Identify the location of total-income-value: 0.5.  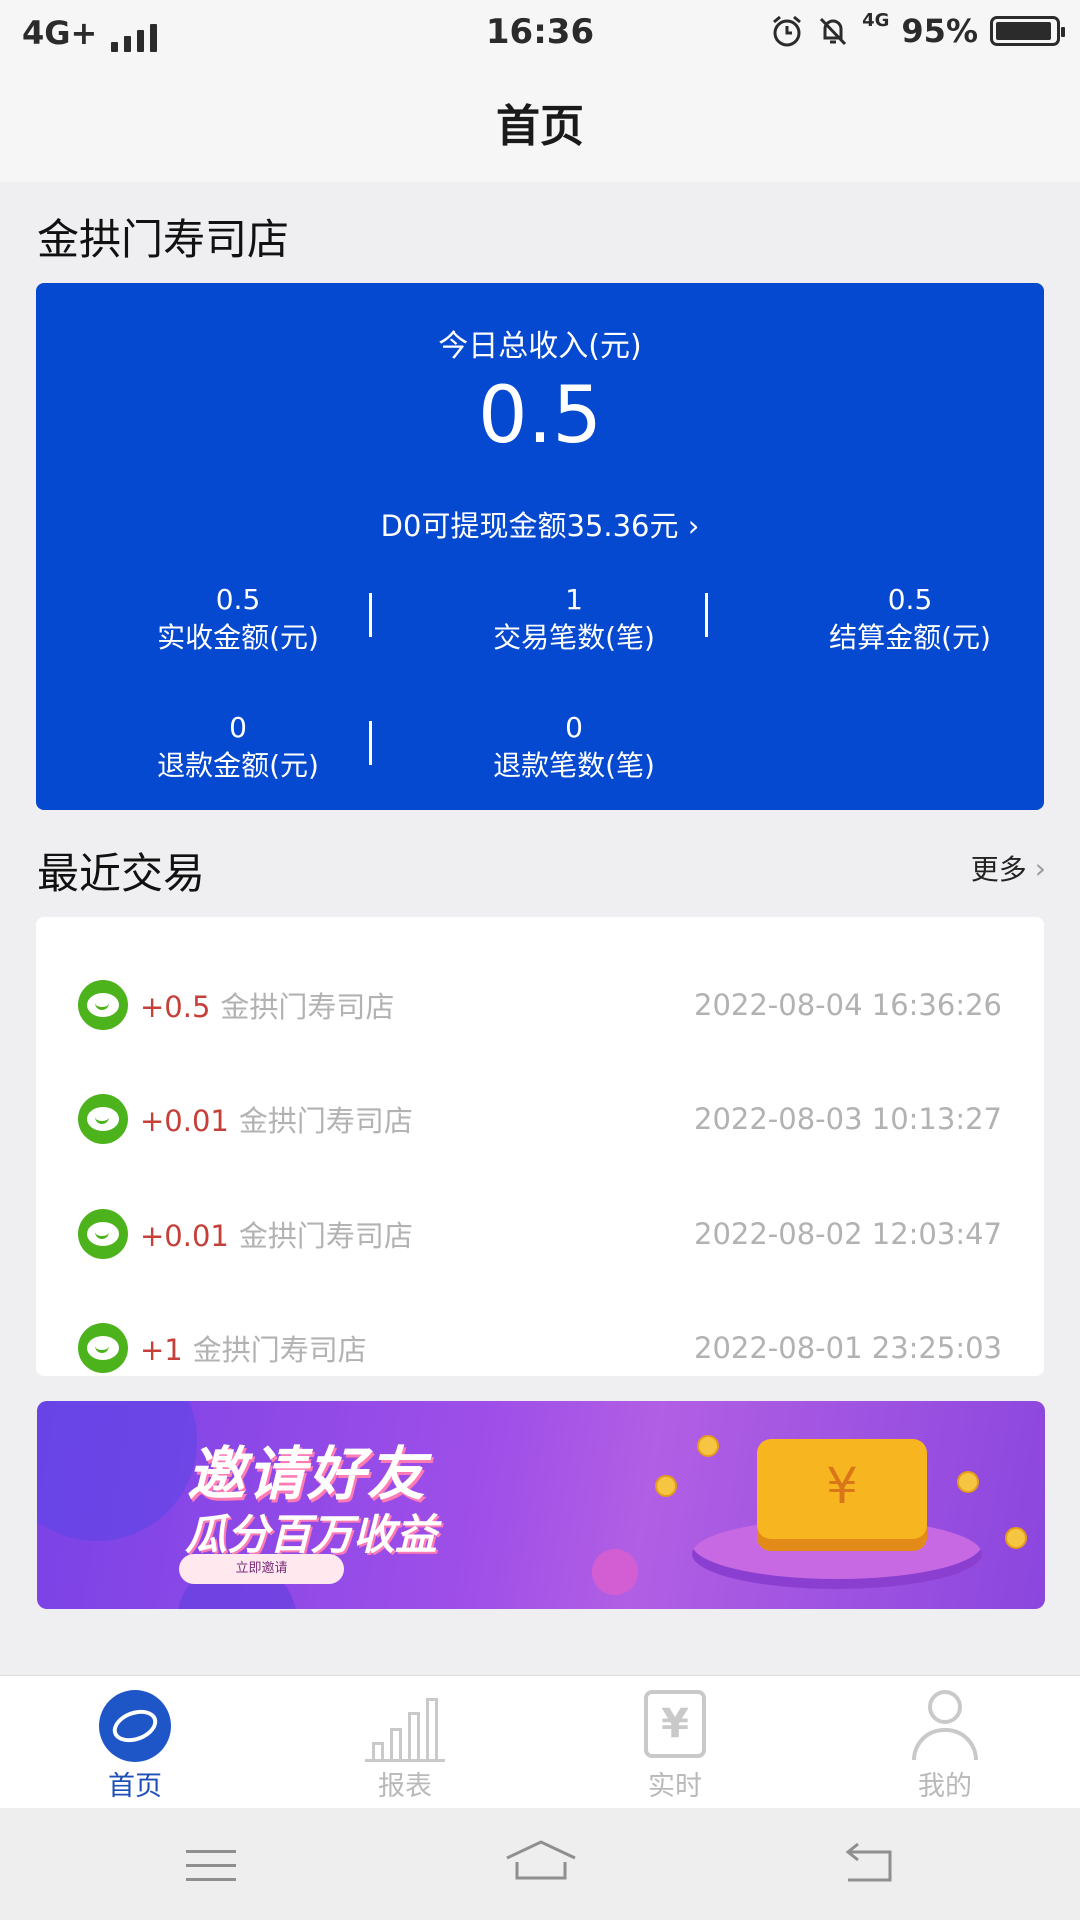
(540, 416).